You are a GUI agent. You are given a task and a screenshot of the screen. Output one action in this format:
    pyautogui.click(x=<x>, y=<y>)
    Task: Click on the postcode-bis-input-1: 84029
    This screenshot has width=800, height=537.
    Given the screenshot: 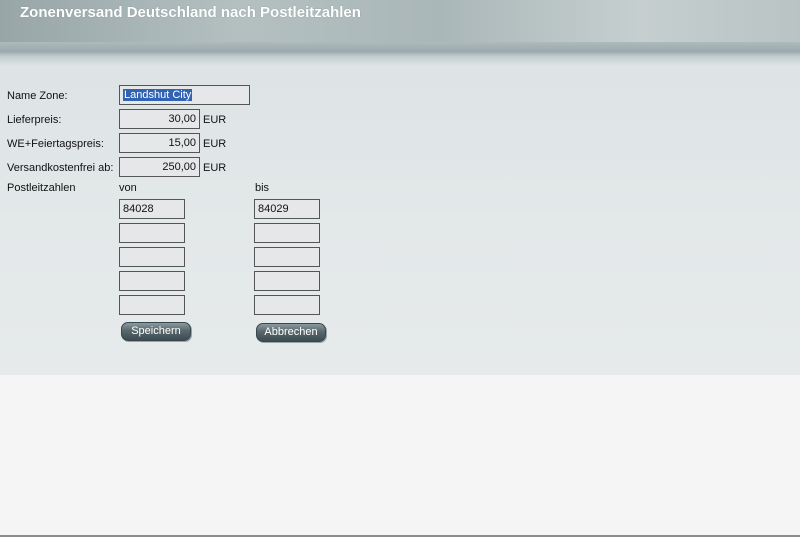 What is the action you would take?
    pyautogui.click(x=287, y=209)
    